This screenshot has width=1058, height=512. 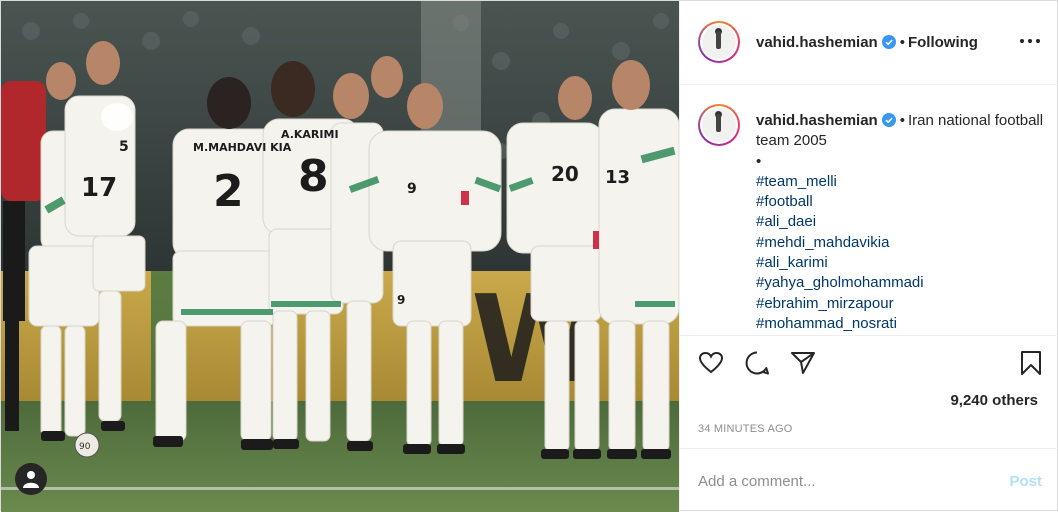 What do you see at coordinates (401, 300) in the screenshot?
I see `shorts-number-9: 9` at bounding box center [401, 300].